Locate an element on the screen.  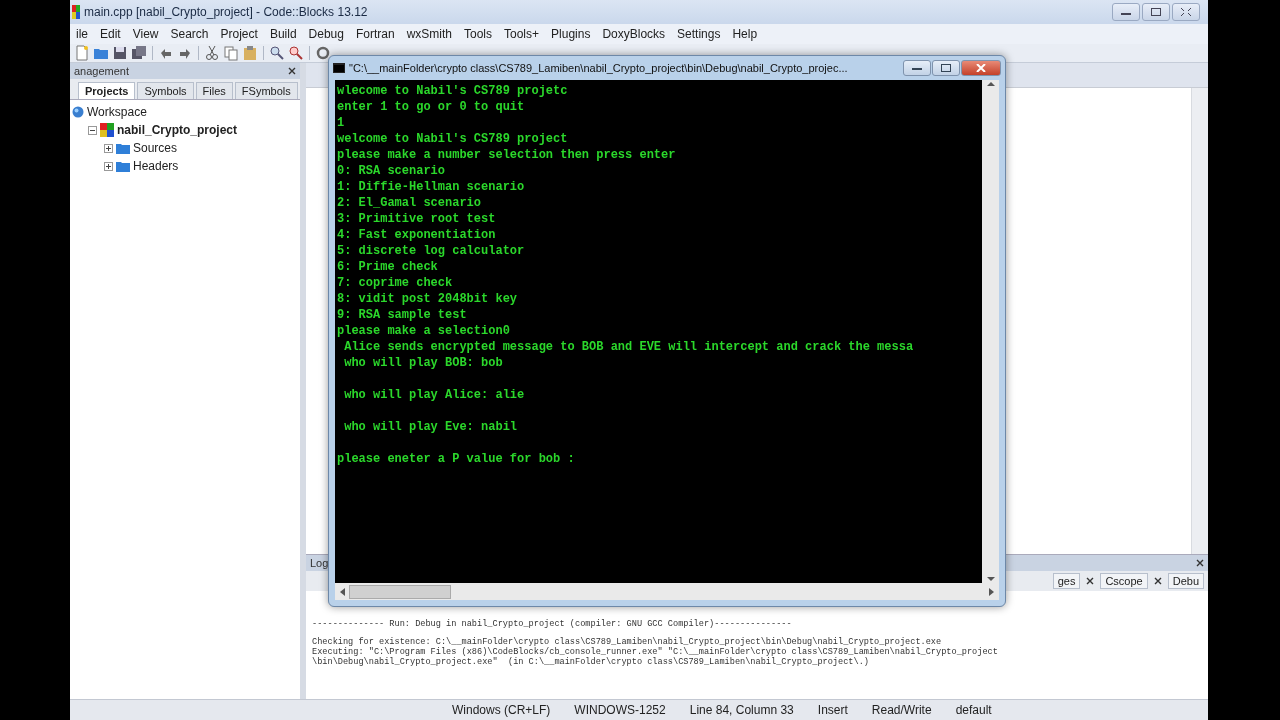
scroll-right-icon is located at coordinates (992, 591).